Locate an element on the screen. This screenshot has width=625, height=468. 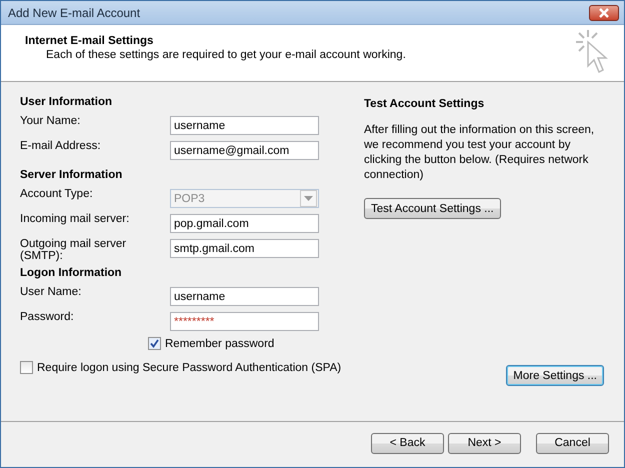
cursor-click-icon is located at coordinates (592, 52).